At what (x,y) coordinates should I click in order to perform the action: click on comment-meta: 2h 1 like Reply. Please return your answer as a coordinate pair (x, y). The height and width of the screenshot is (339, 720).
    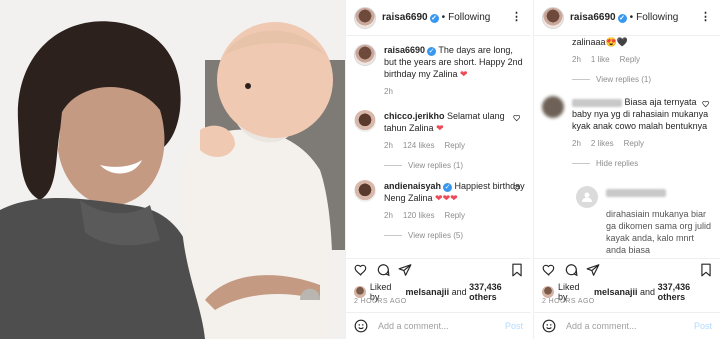
    Looking at the image, I should click on (606, 59).